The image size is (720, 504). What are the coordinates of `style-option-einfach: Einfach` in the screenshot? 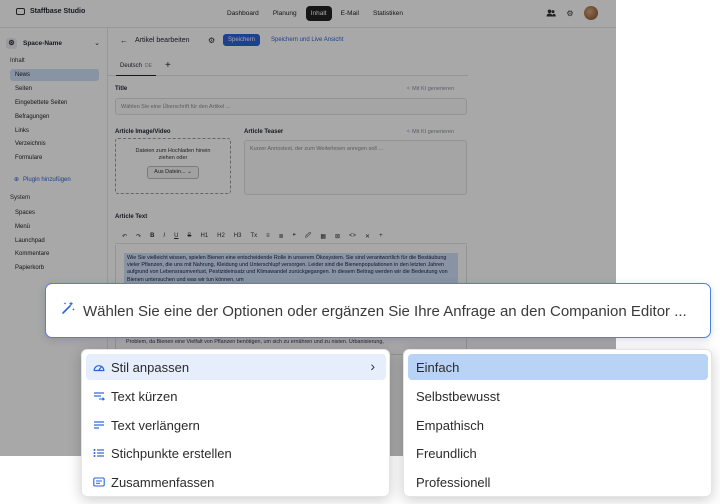 It's located at (558, 367).